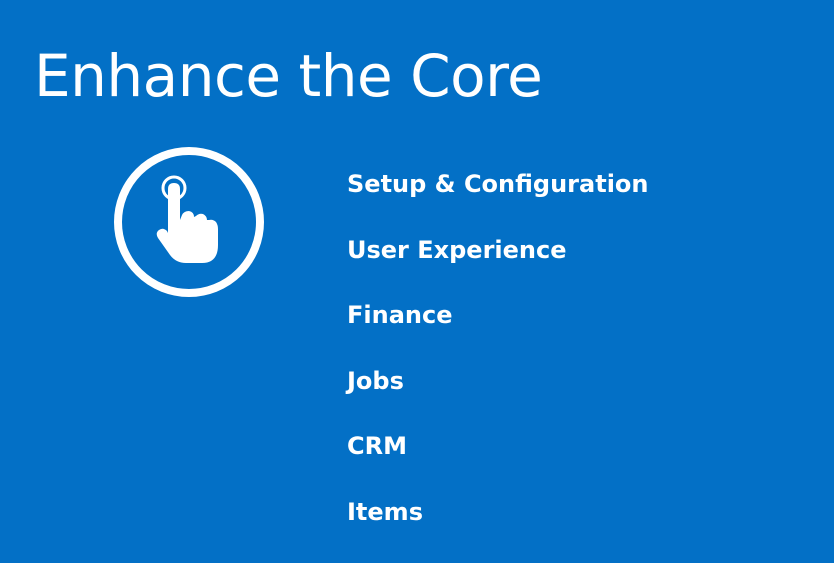 Image resolution: width=837 pixels, height=567 pixels. Describe the element at coordinates (498, 458) in the screenshot. I see `menu-item-crm: CRM` at that location.